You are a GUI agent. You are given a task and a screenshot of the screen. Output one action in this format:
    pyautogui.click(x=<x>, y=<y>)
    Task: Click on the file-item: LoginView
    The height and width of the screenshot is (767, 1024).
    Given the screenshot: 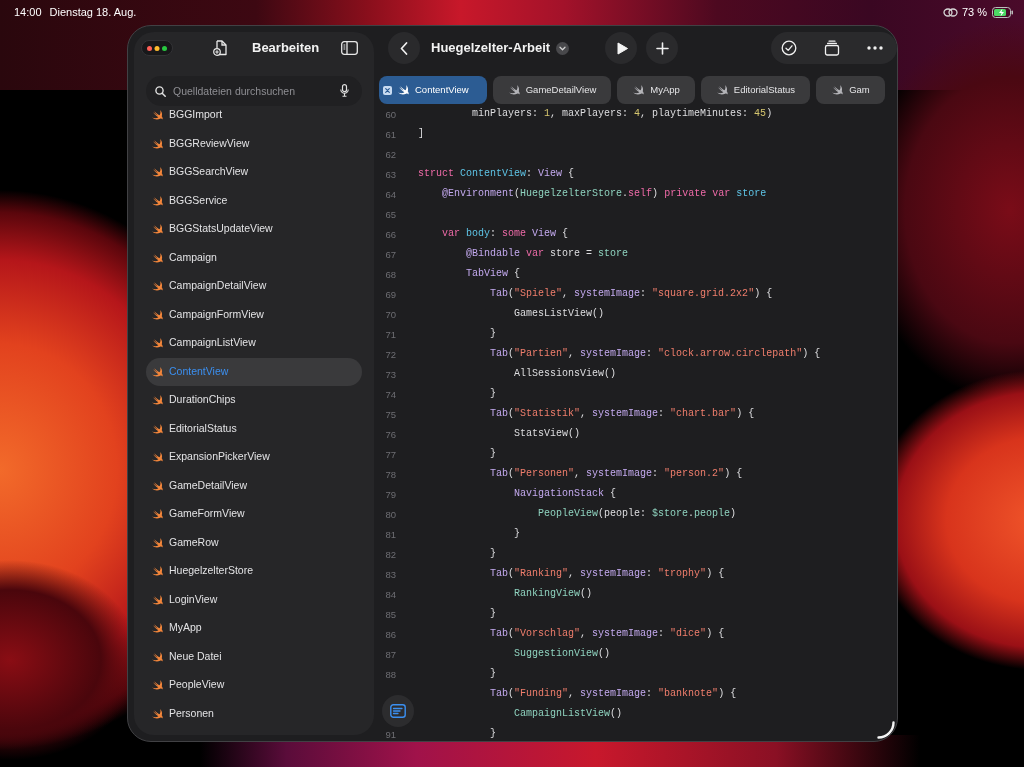 What is the action you would take?
    pyautogui.click(x=254, y=599)
    